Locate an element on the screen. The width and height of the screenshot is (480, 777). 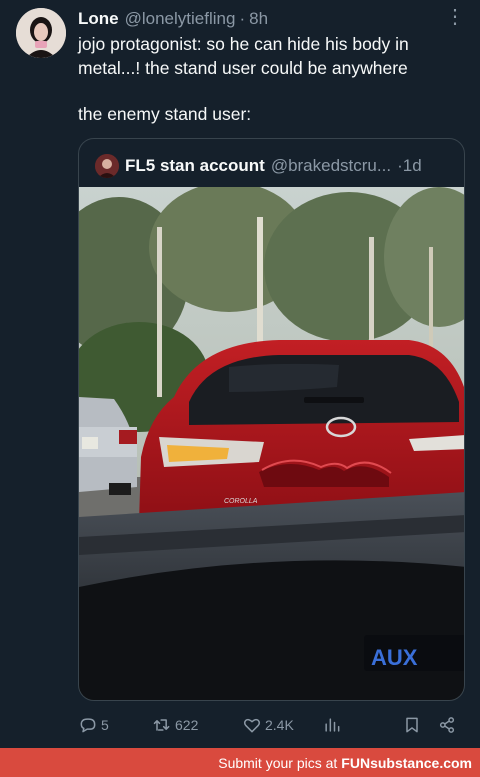
quoted-tweet-header: FL5 stan account @brakedstcru... · 1d is located at coordinates (274, 166).